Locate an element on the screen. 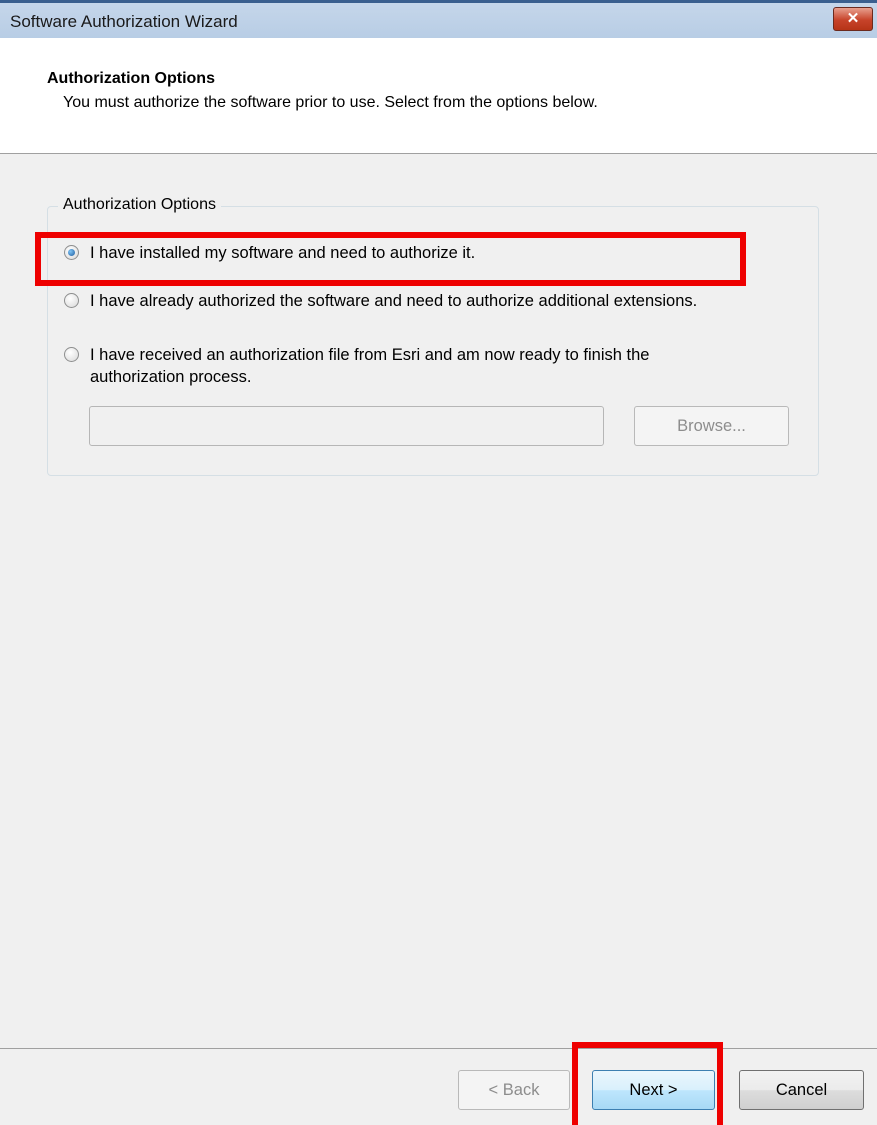 The image size is (877, 1125). cancel-button: Cancel is located at coordinates (801, 1090).